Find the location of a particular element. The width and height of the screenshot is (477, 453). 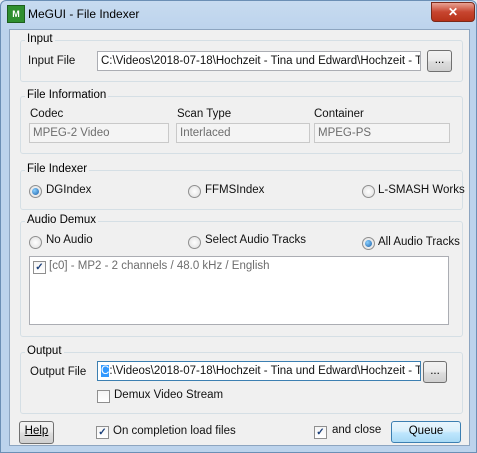

input-file-label: Input File is located at coordinates (52, 61).